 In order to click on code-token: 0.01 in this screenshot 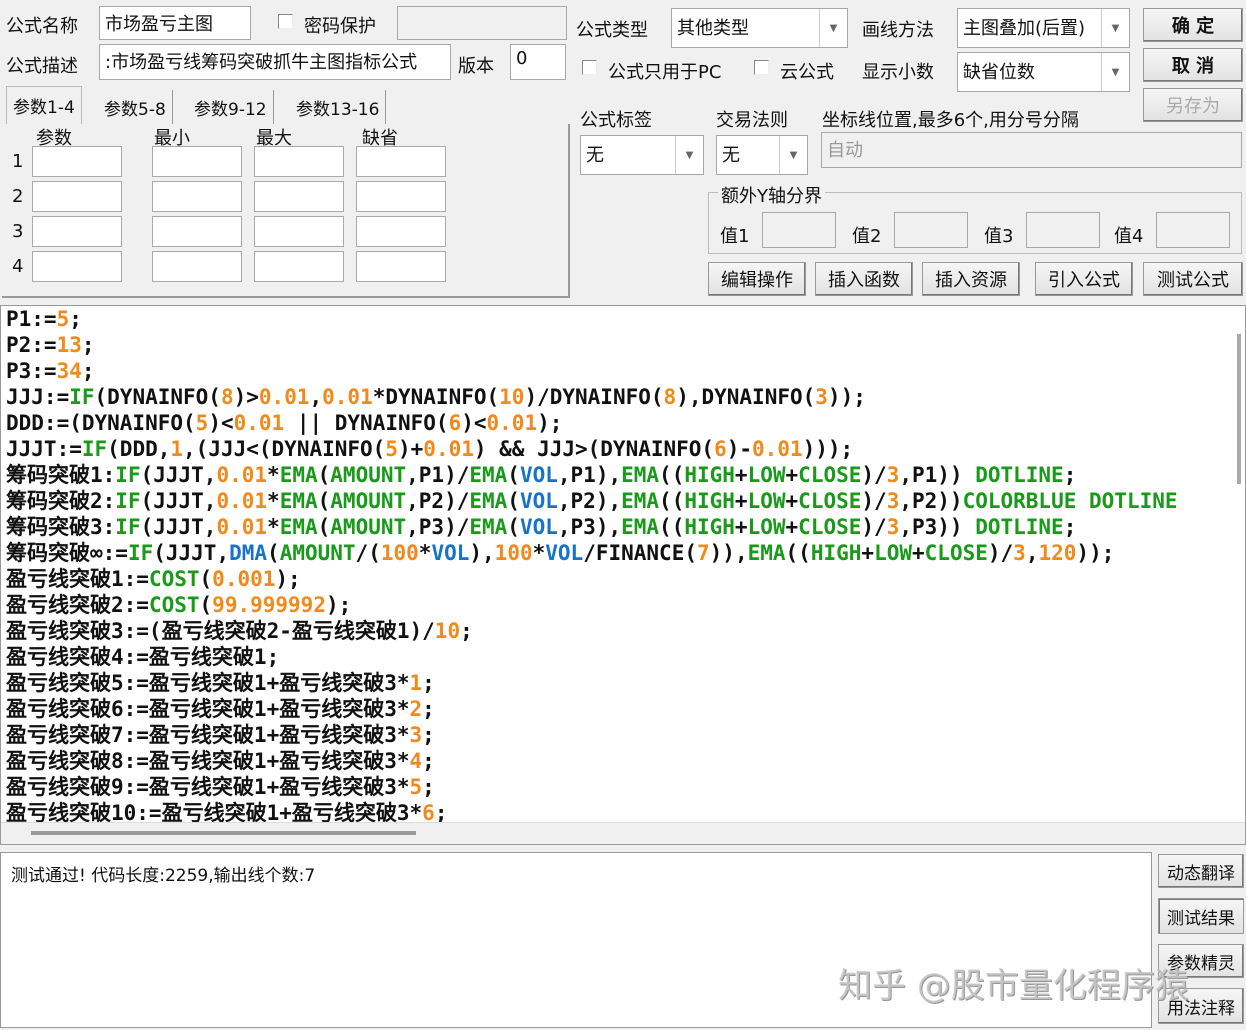, I will do `click(242, 501)`.